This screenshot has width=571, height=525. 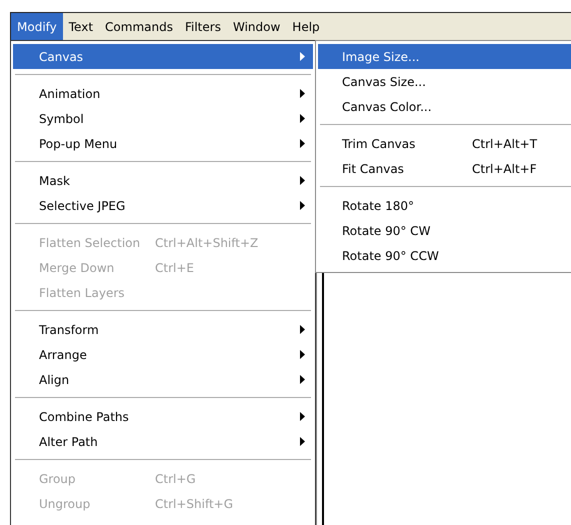 What do you see at coordinates (81, 26) in the screenshot?
I see `menu-bar-item: Text` at bounding box center [81, 26].